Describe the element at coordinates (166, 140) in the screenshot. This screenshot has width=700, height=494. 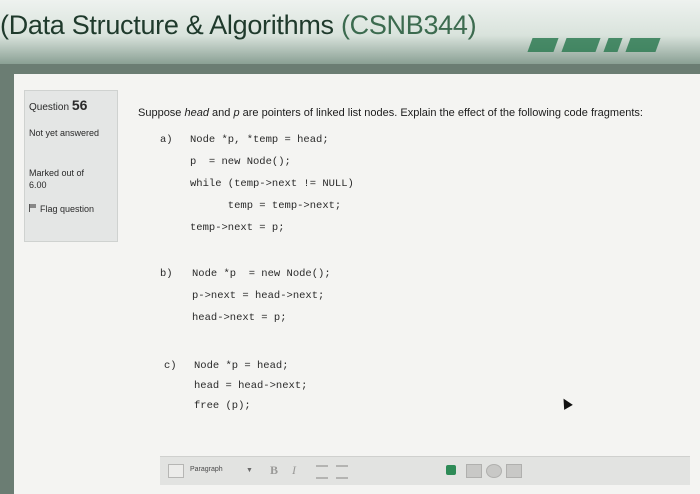
I see `fragment-a-label: a)` at that location.